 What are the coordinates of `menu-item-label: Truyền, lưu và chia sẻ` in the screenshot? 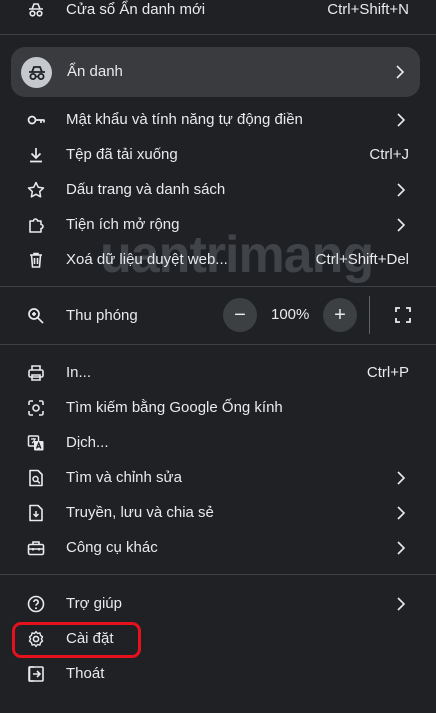 It's located at (140, 512).